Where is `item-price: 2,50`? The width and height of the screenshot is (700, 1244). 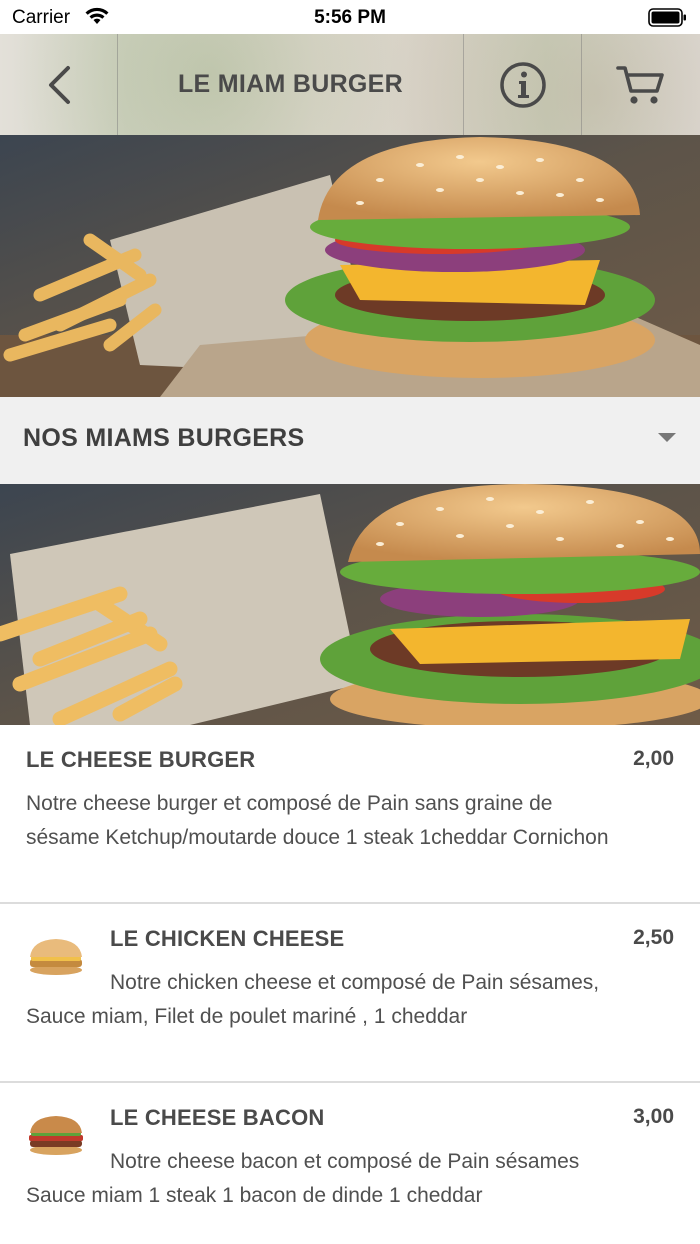 item-price: 2,50 is located at coordinates (653, 937).